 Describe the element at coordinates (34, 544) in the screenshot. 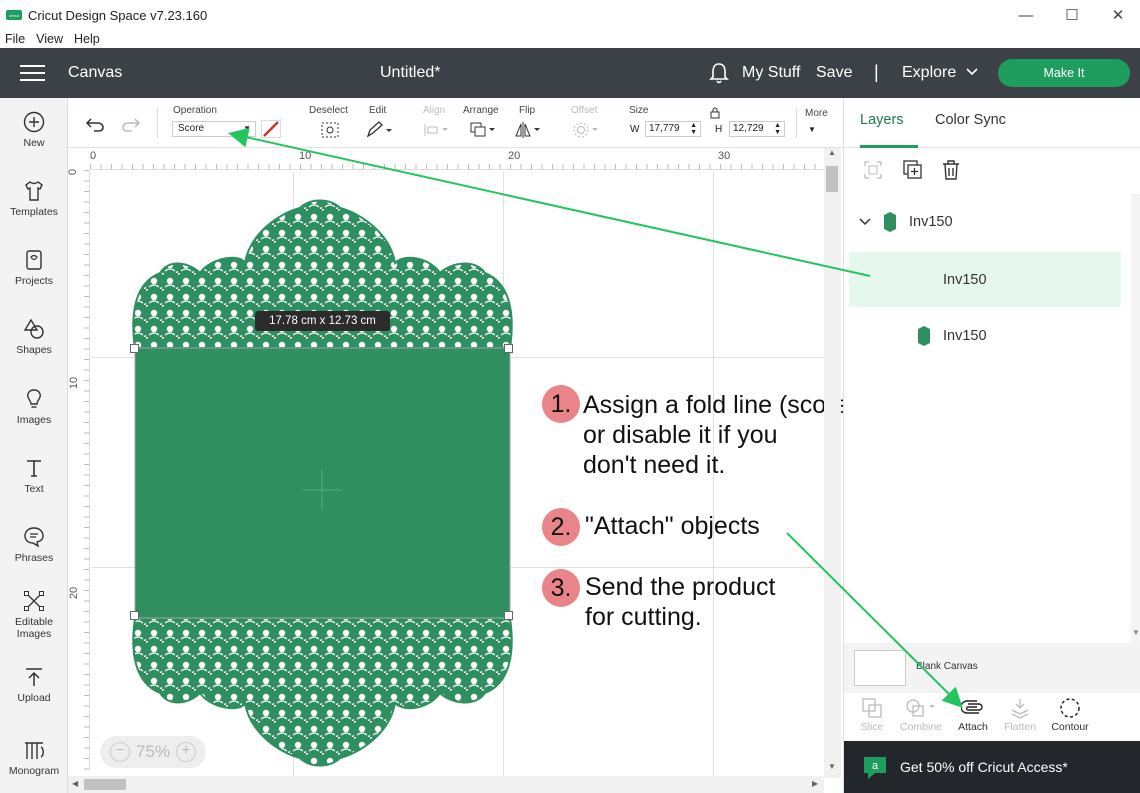

I see `sidebar-item-phrases: Phrases` at that location.